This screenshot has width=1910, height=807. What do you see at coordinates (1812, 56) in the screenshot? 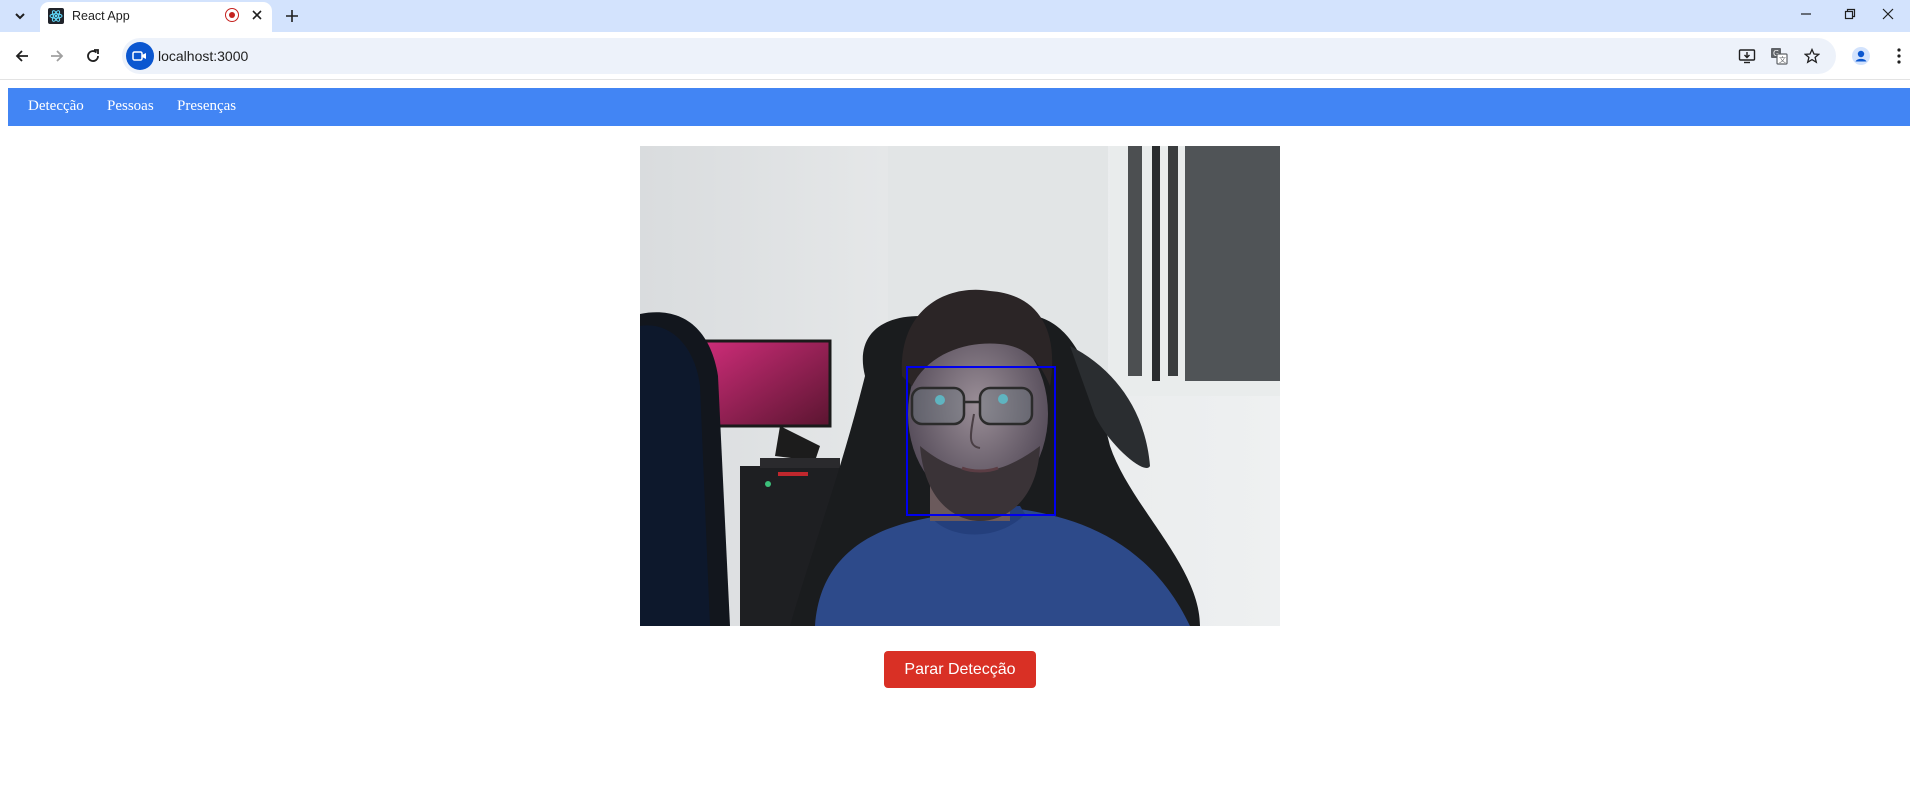
I see `star-icon` at bounding box center [1812, 56].